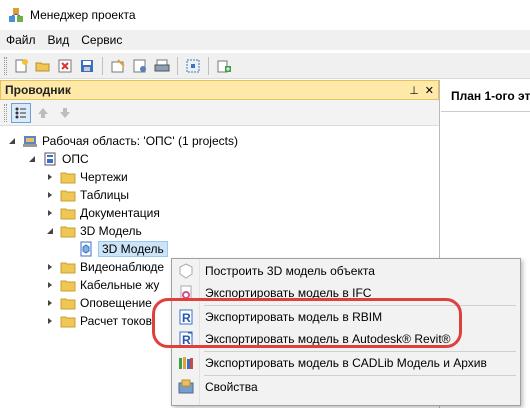  Describe the element at coordinates (16, 15) in the screenshot. I see `app-icon` at that location.